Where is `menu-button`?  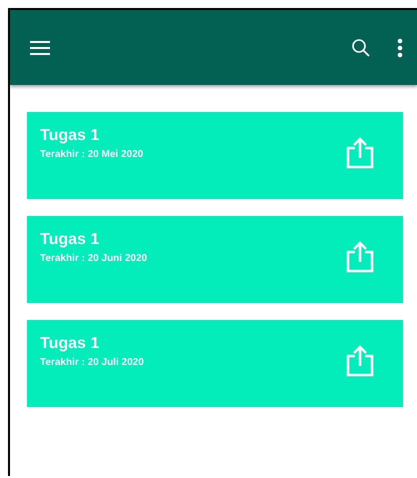 menu-button is located at coordinates (40, 48).